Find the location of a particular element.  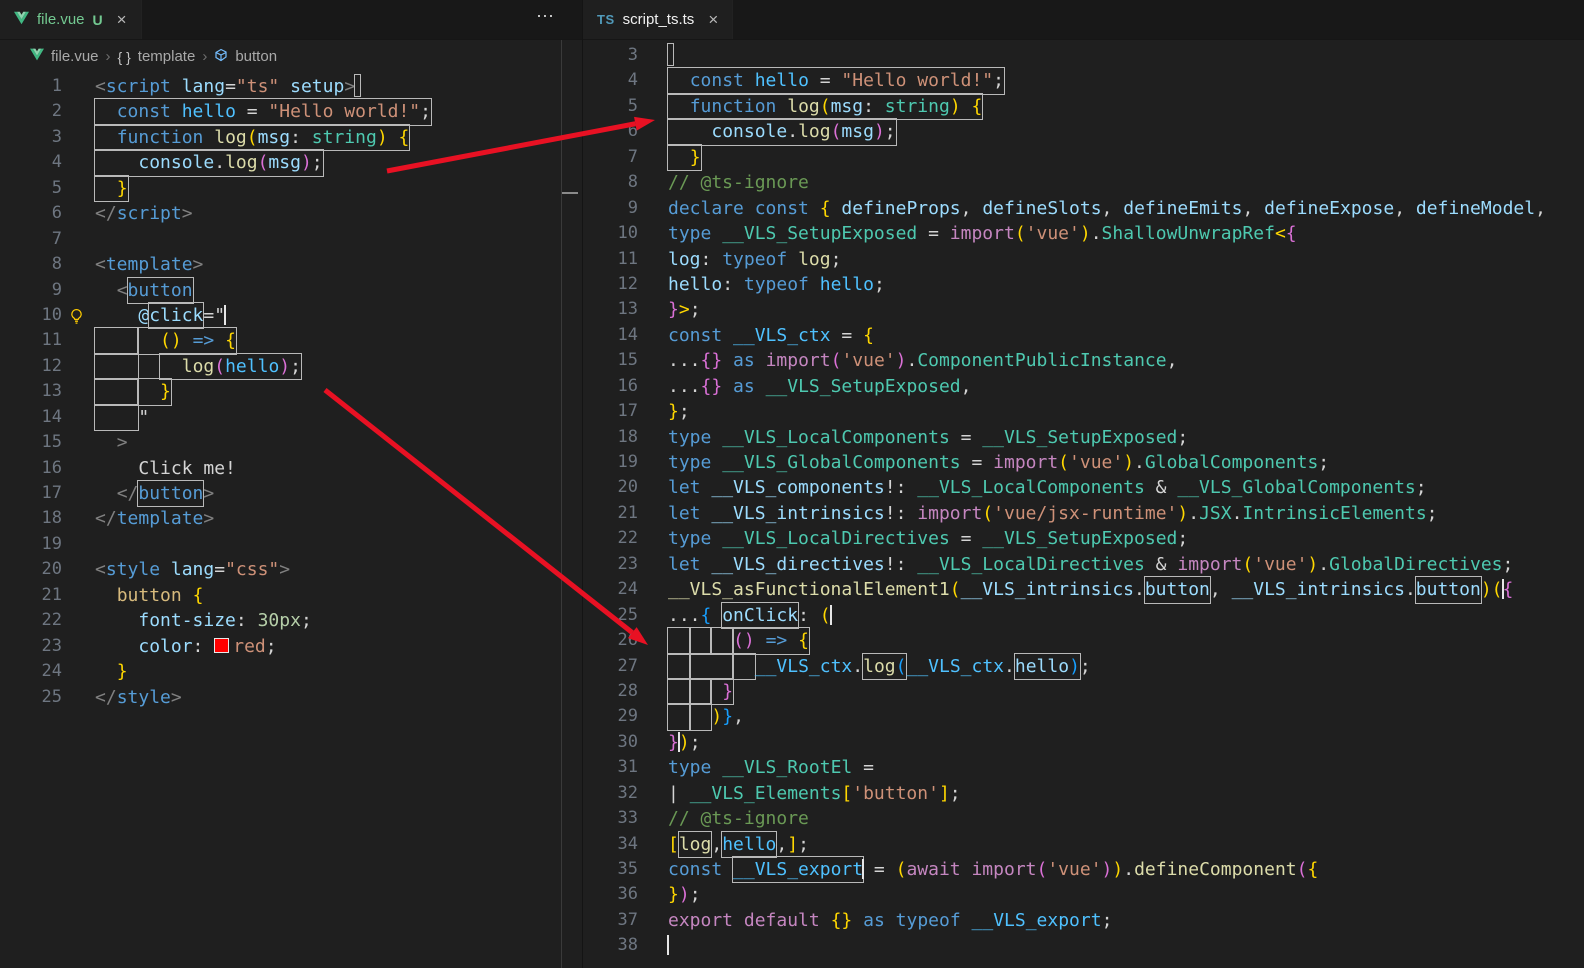

code-line: 36}); is located at coordinates (1083, 894).